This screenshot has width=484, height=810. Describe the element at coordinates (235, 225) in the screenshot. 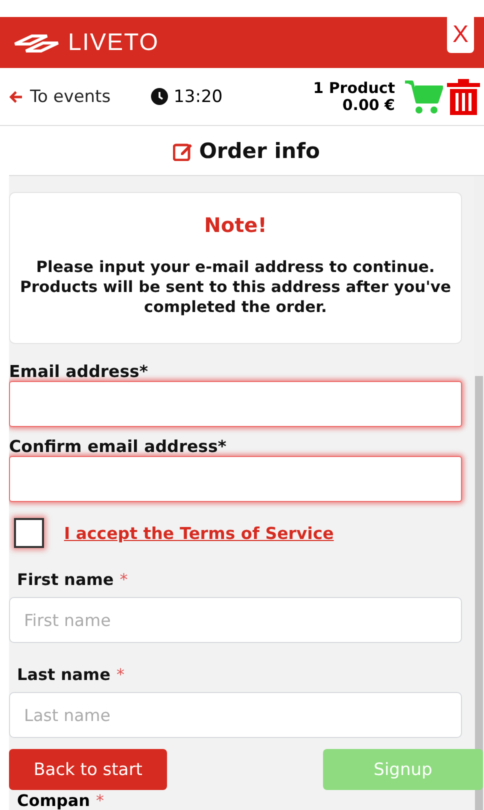

I see `note-title: Note!` at that location.